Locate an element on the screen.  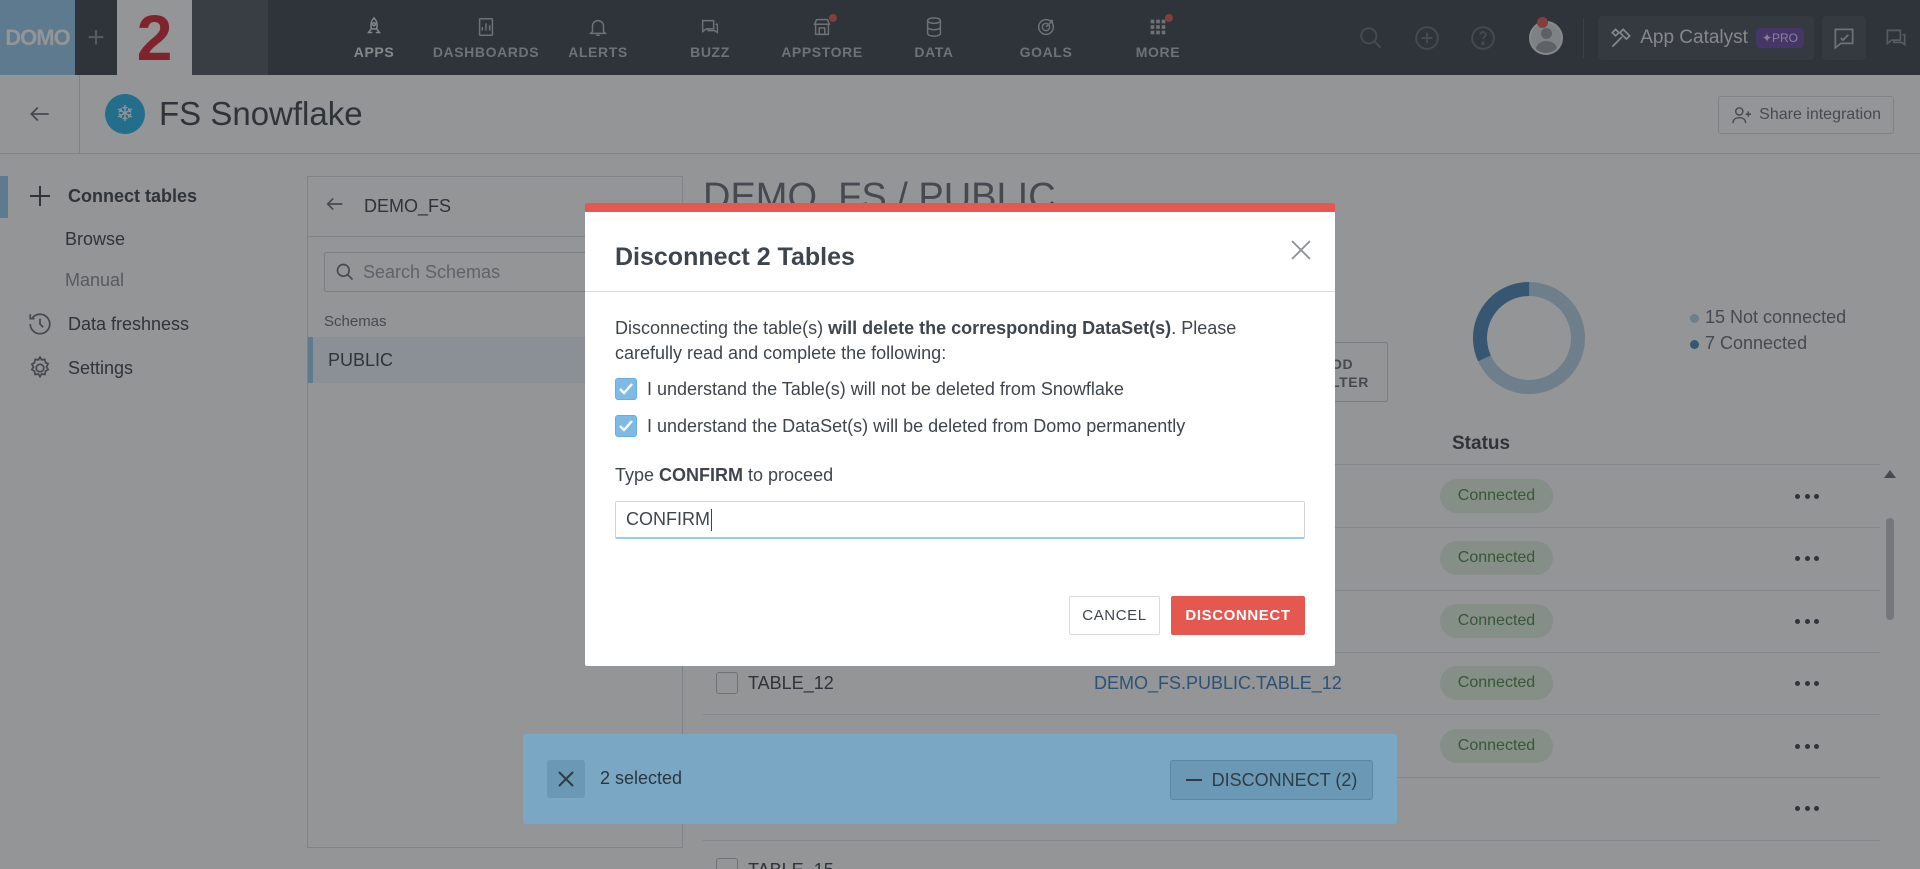
clear-selection-button is located at coordinates (566, 779).